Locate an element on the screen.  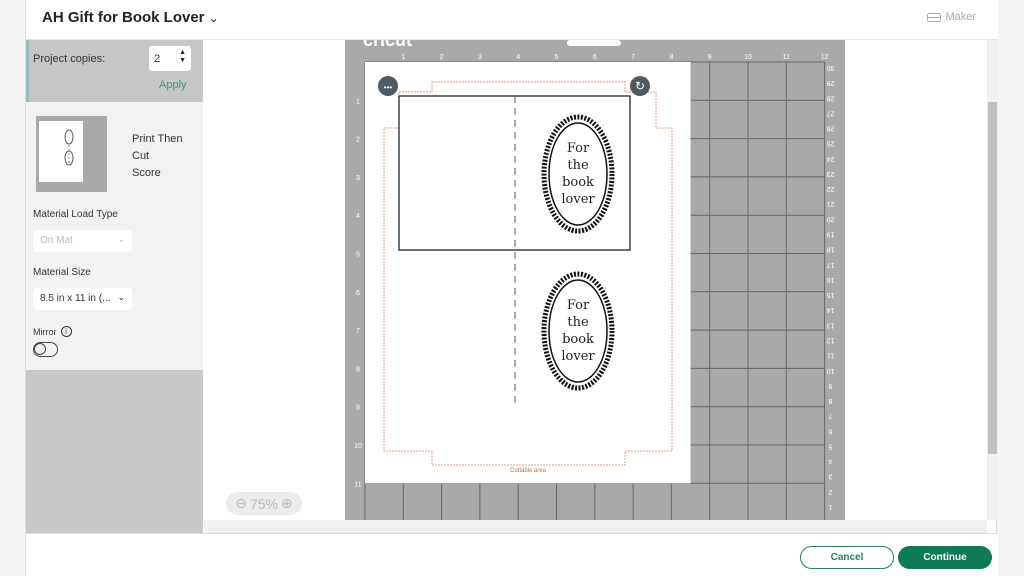
cuttable-area-label: Cuttable area is located at coordinates (528, 471).